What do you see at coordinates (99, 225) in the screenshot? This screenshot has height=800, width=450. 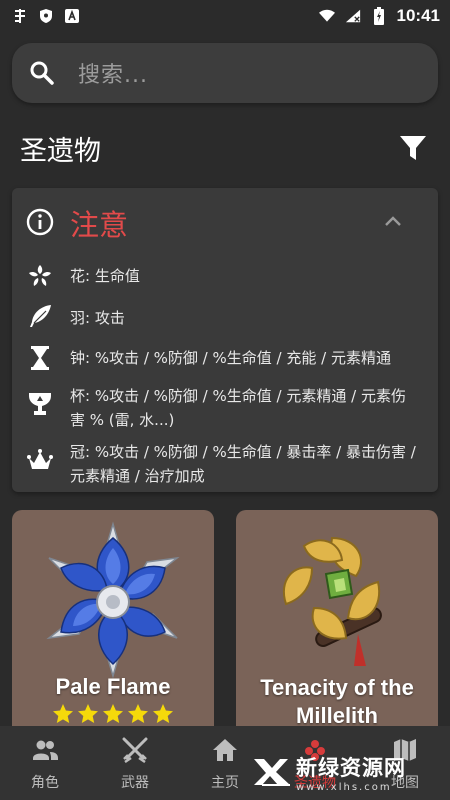 I see `notice-title: 注意` at bounding box center [99, 225].